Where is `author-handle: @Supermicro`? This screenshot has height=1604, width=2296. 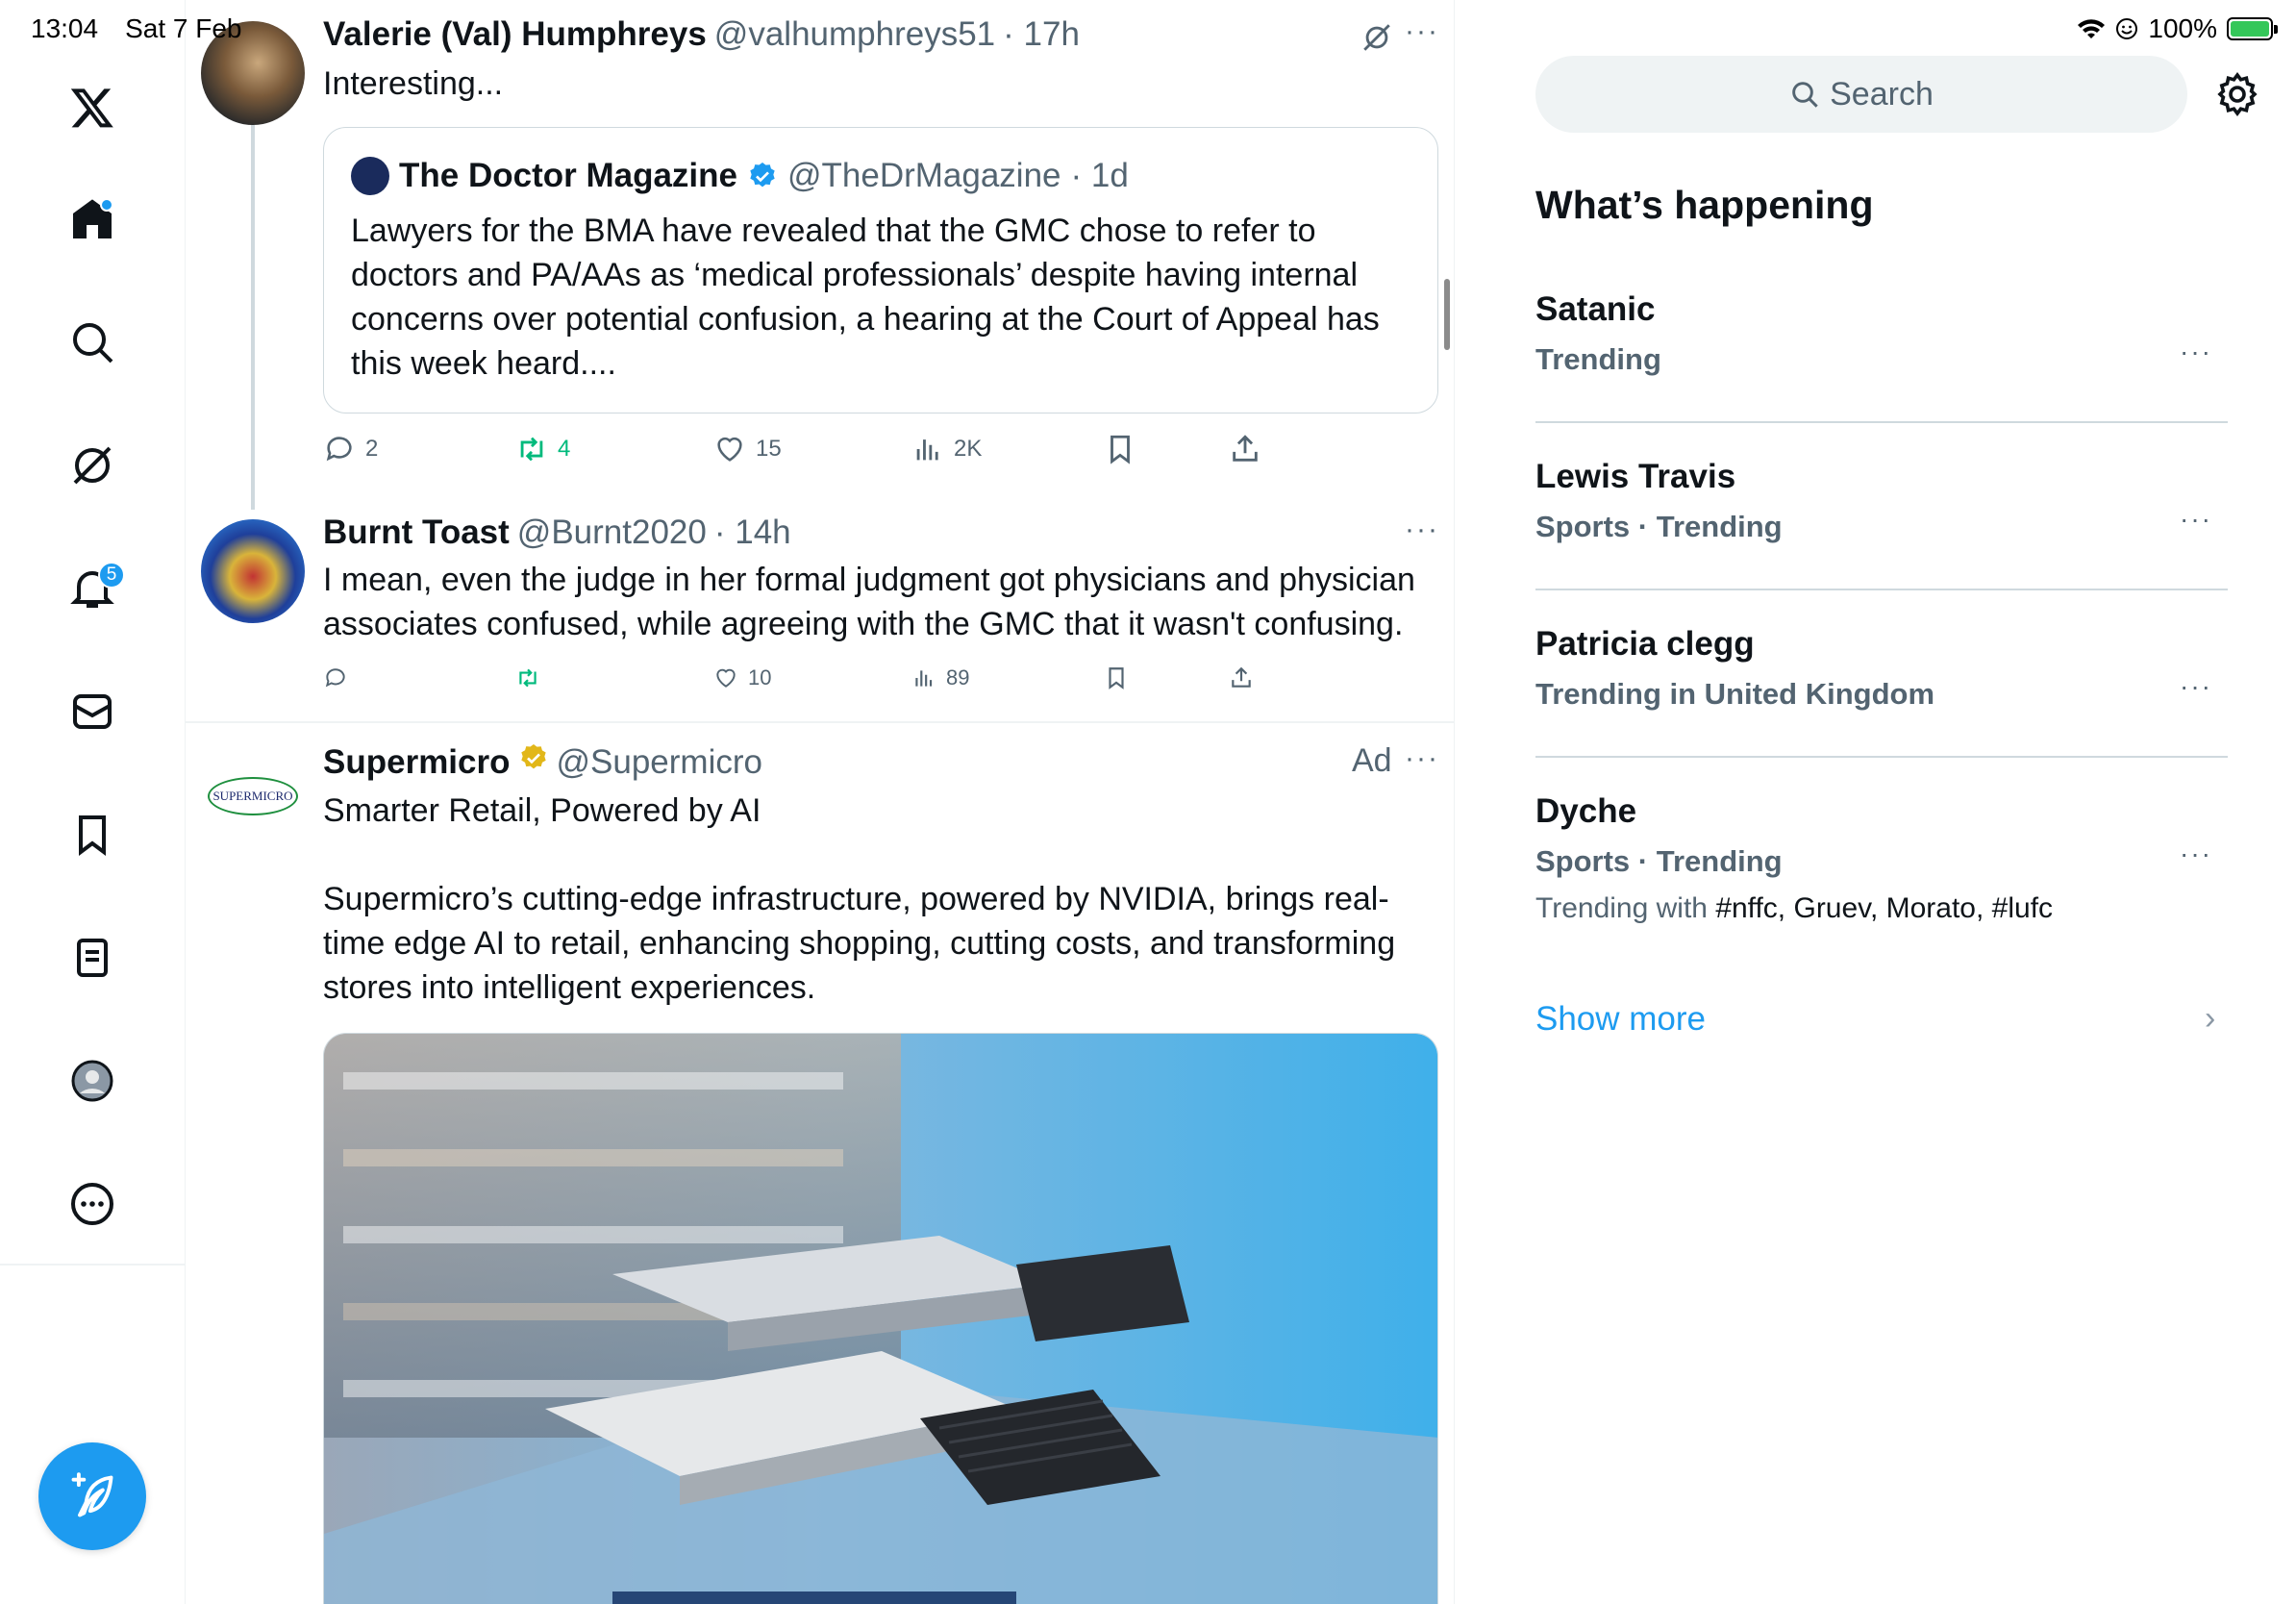 author-handle: @Supermicro is located at coordinates (659, 762).